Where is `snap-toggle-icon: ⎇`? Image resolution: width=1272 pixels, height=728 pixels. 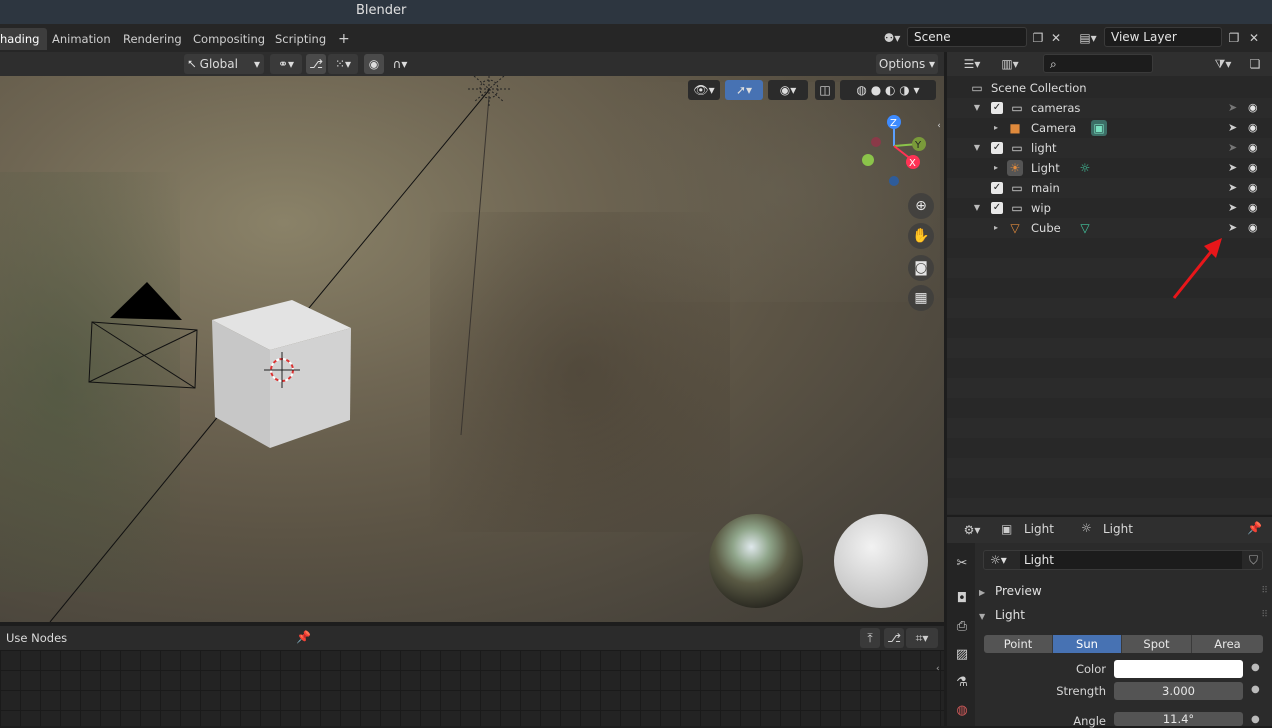
snap-toggle-icon: ⎇ is located at coordinates (316, 64).